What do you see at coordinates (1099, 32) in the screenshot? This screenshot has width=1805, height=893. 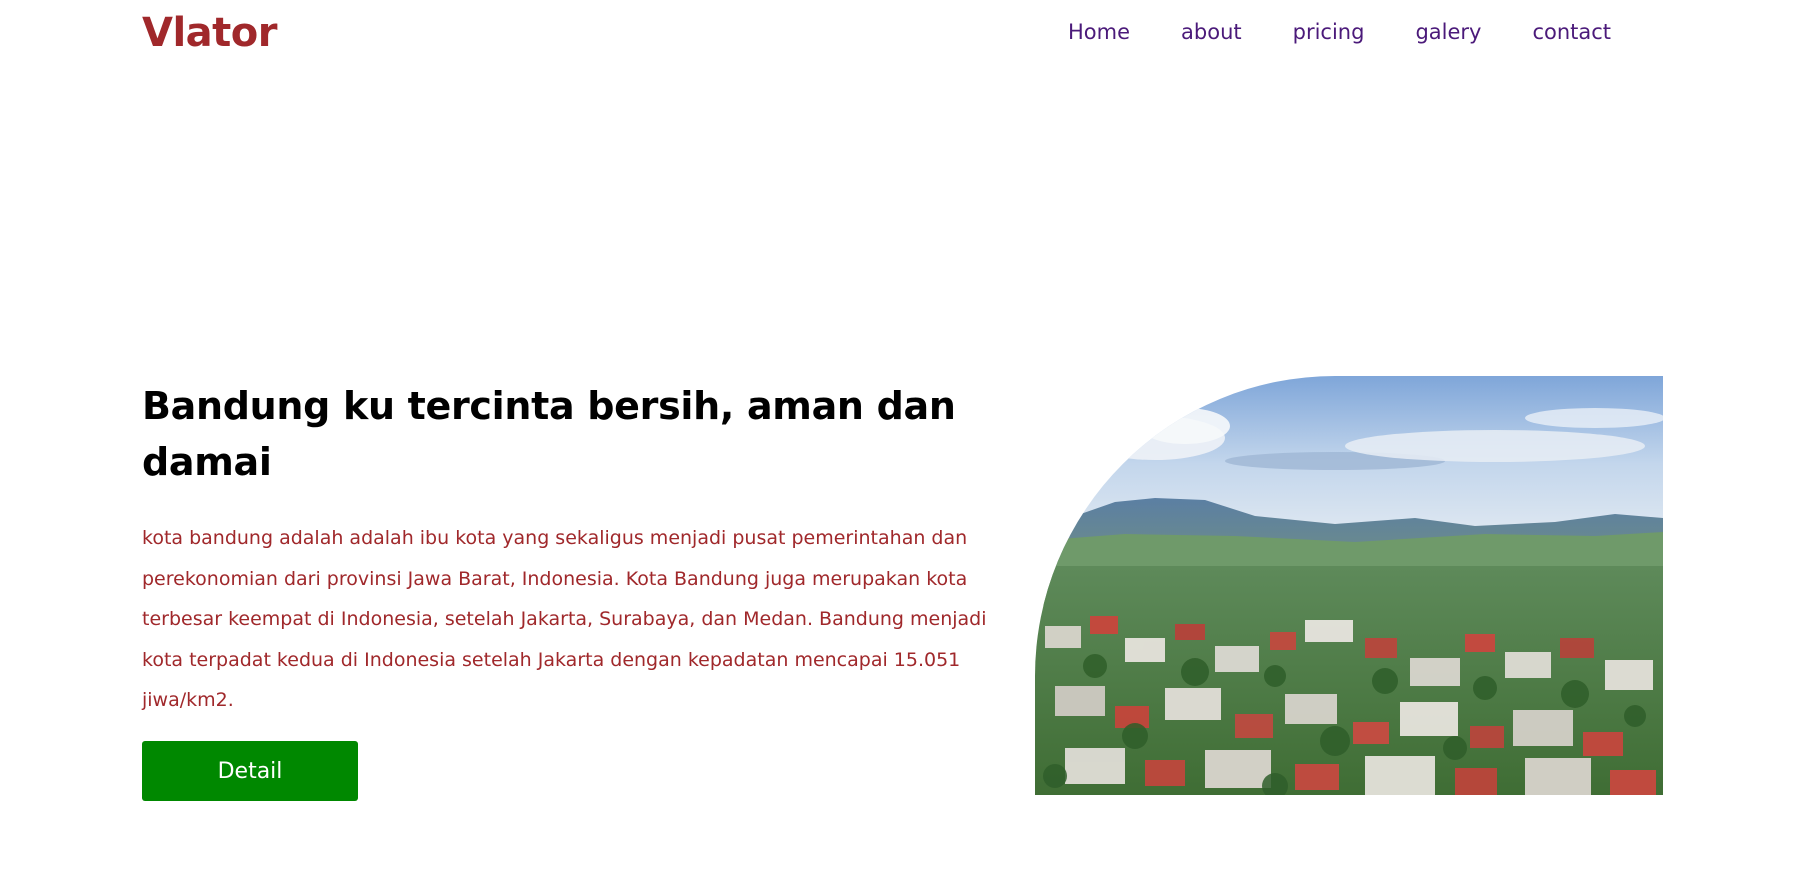 I see `nav-link-home: Home` at bounding box center [1099, 32].